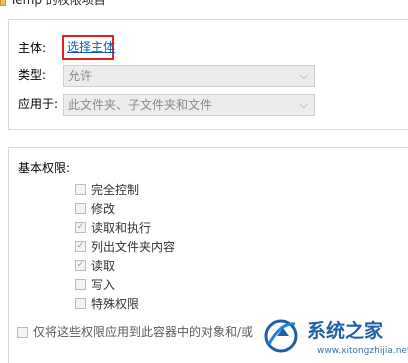 This screenshot has width=408, height=363. What do you see at coordinates (80, 76) in the screenshot?
I see `type-dropdown-value: 允许` at bounding box center [80, 76].